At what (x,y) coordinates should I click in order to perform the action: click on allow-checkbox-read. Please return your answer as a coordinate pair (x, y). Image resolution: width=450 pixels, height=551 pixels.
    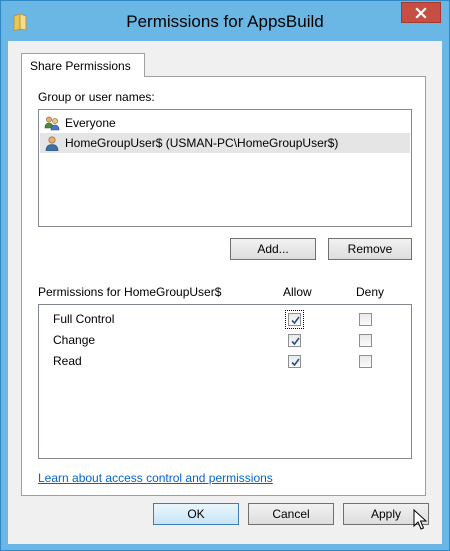
    Looking at the image, I should click on (294, 361).